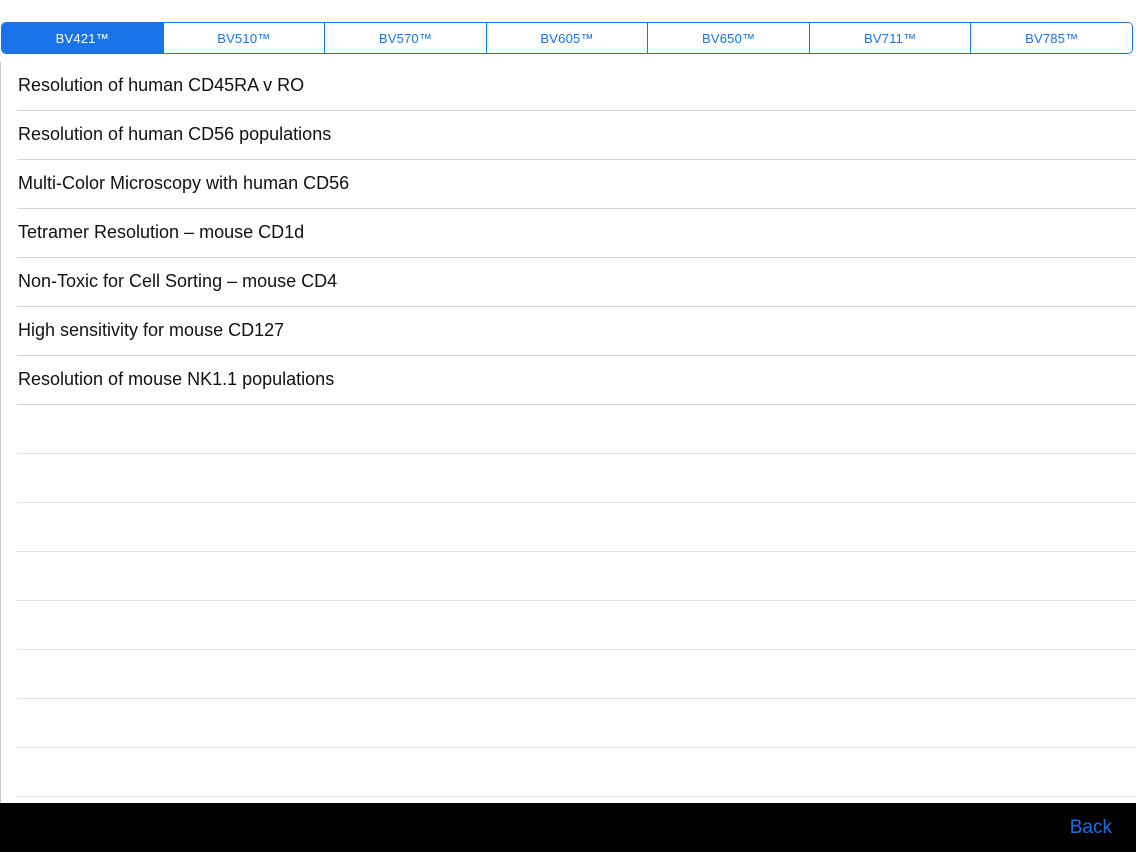 Image resolution: width=1136 pixels, height=852 pixels. I want to click on tab-bv605: BV605™, so click(566, 38).